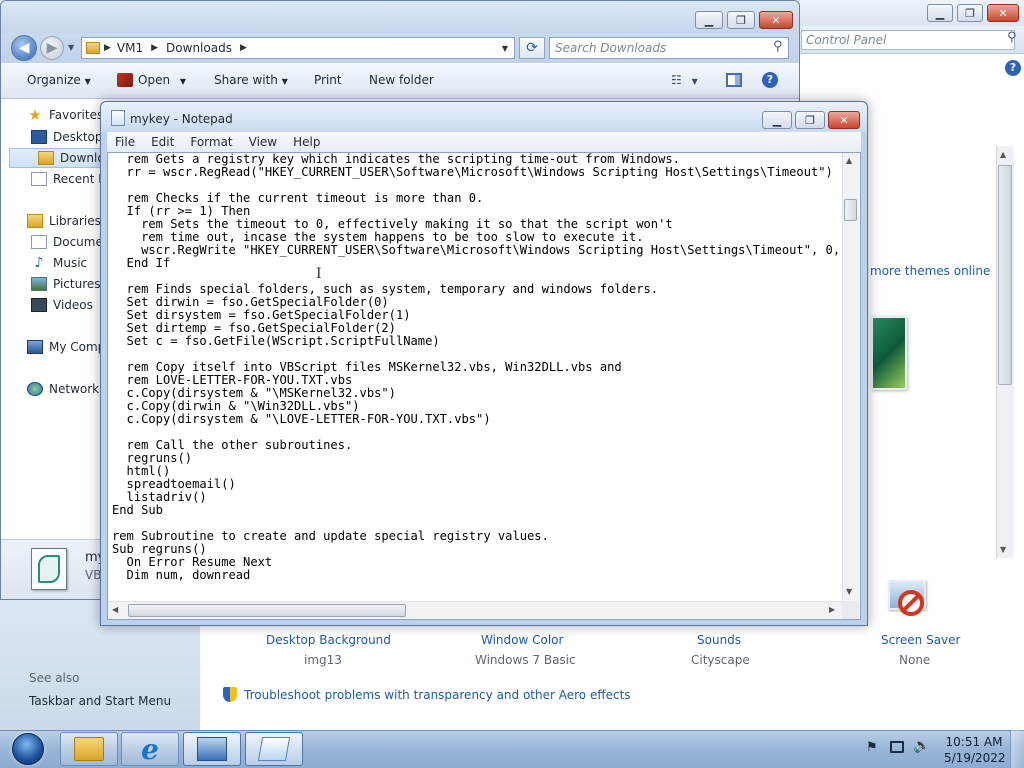 Image resolution: width=1024 pixels, height=768 pixels. Describe the element at coordinates (125, 142) in the screenshot. I see `menu-file: File` at that location.